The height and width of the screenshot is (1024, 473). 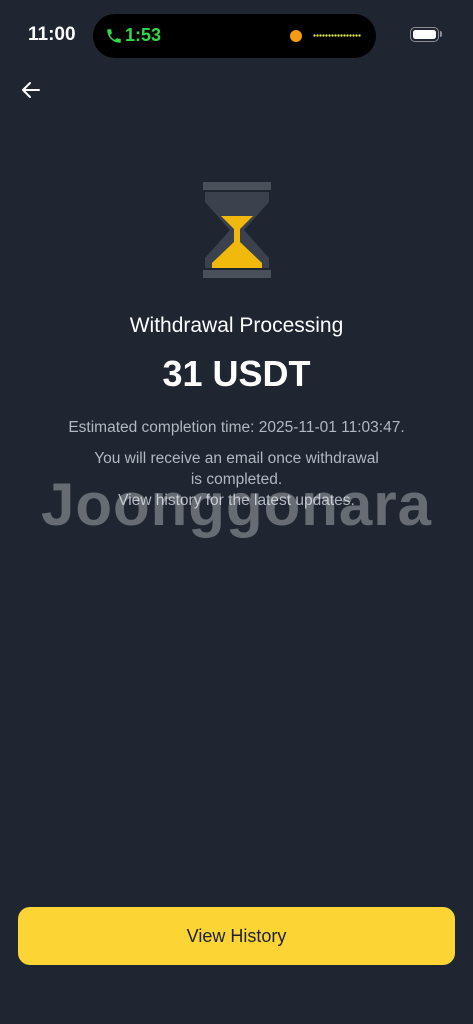 What do you see at coordinates (337, 35) in the screenshot?
I see `audio-waveform-icon` at bounding box center [337, 35].